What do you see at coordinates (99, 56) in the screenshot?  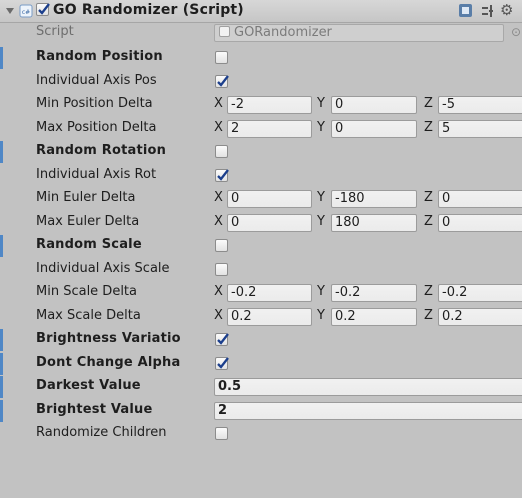 I see `property-label: Random Position` at bounding box center [99, 56].